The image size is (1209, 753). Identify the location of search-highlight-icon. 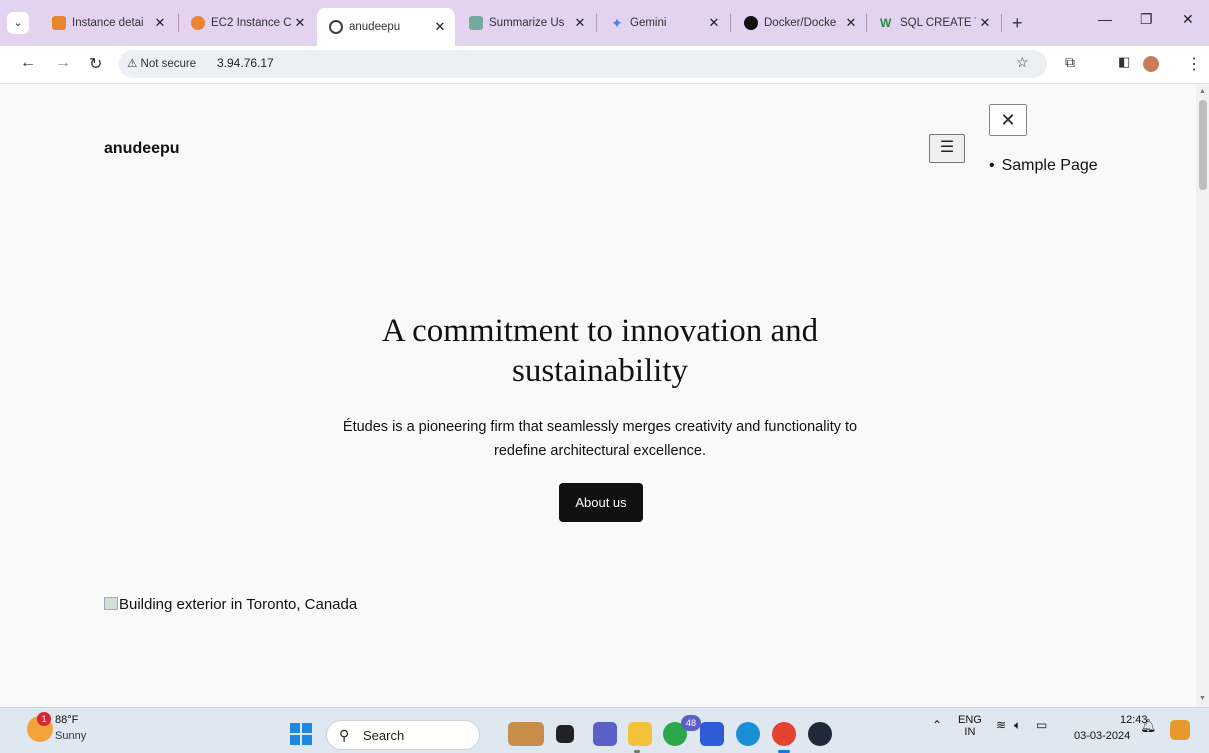
(526, 734).